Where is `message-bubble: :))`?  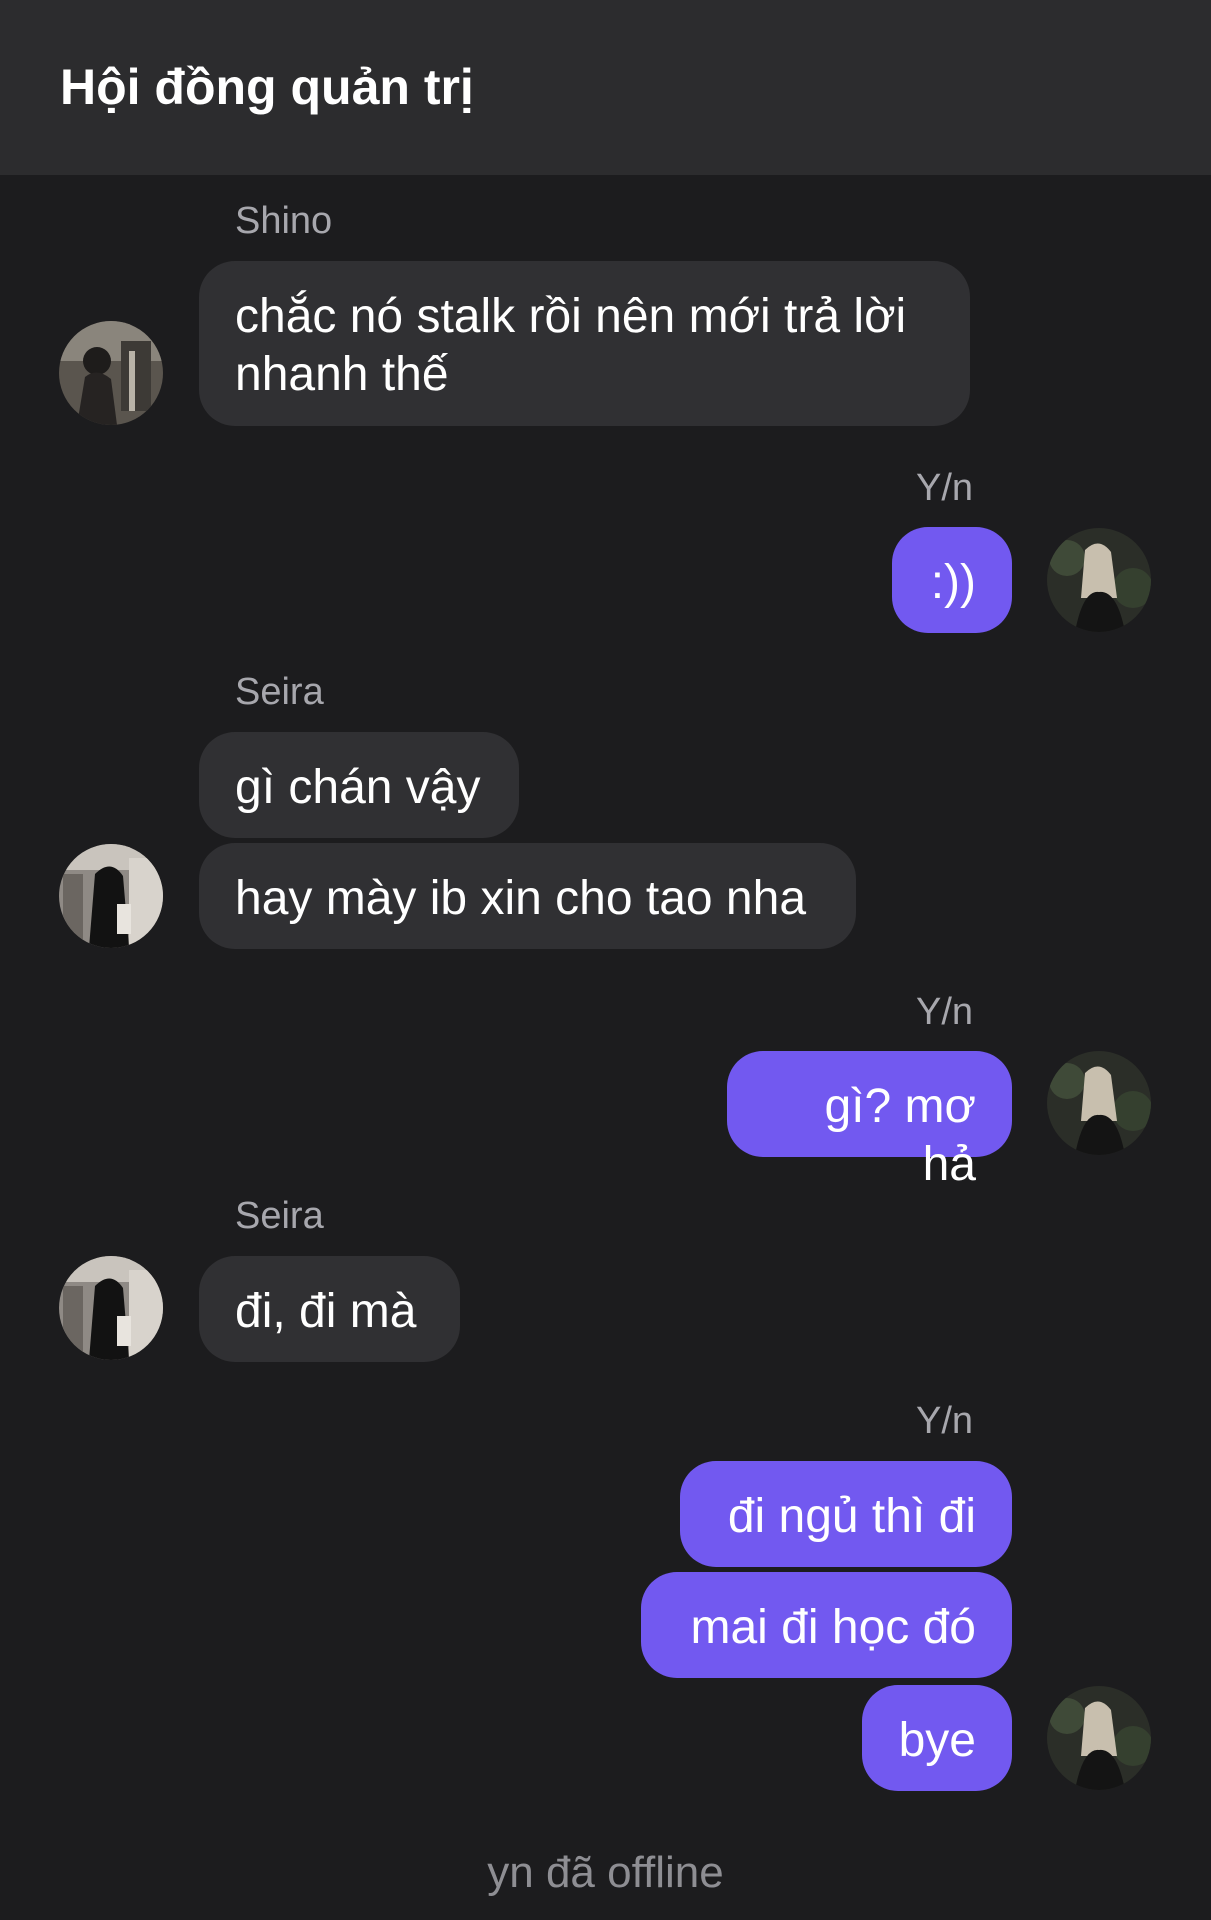 message-bubble: :)) is located at coordinates (952, 580).